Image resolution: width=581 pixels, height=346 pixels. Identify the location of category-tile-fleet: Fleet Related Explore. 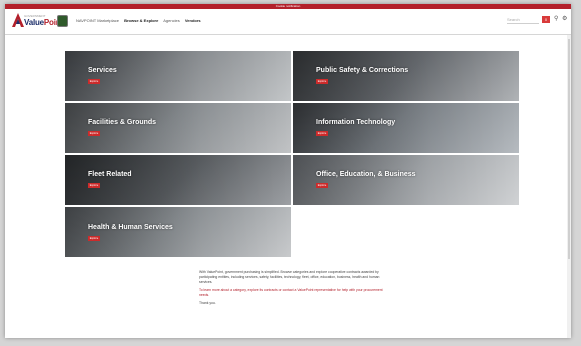
(178, 180).